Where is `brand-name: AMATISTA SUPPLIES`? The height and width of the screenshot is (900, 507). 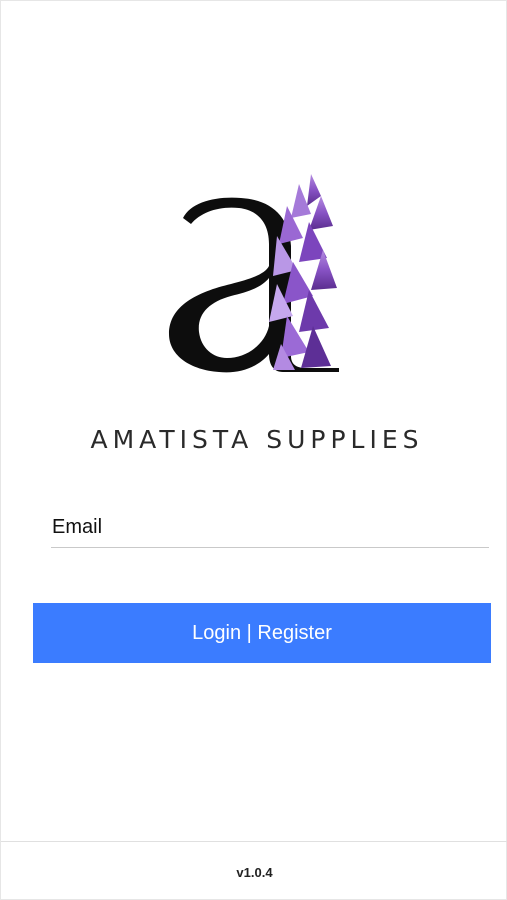 brand-name: AMATISTA SUPPLIES is located at coordinates (257, 439).